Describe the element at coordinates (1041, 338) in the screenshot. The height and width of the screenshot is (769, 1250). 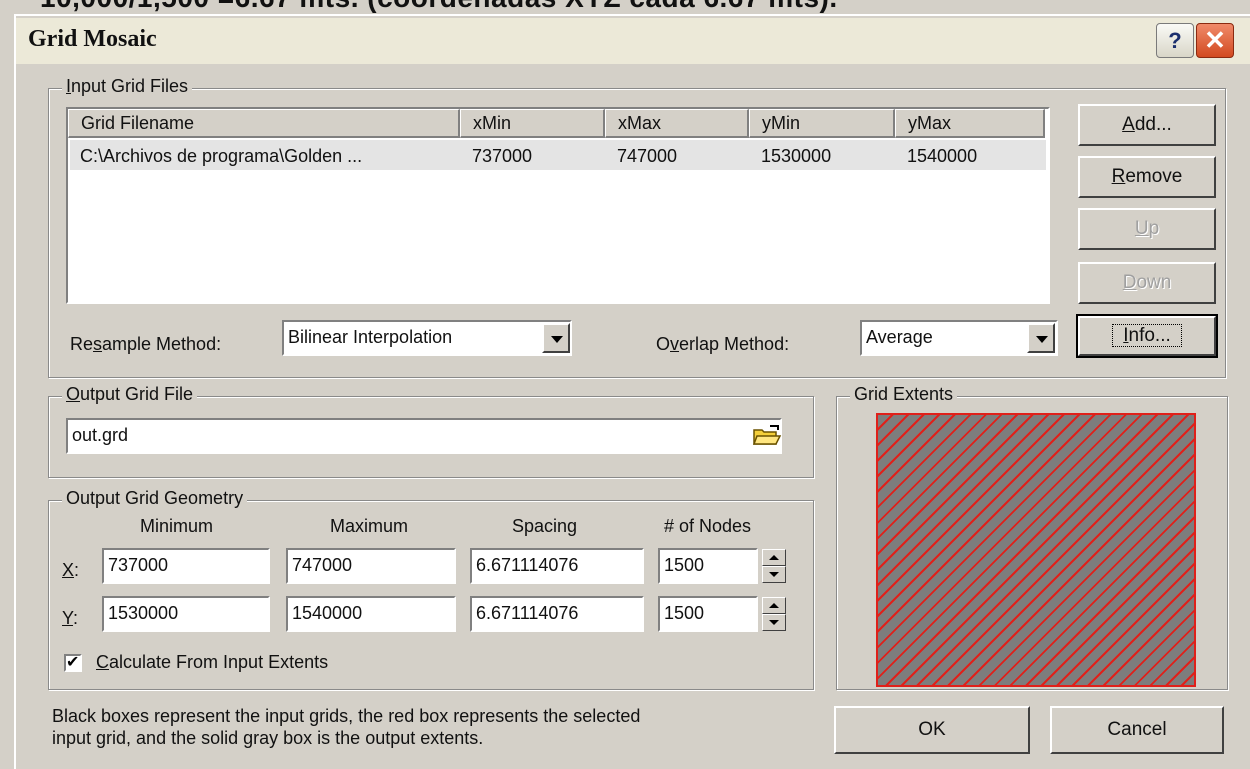
I see `overlap-dropdown-arrow-icon` at that location.